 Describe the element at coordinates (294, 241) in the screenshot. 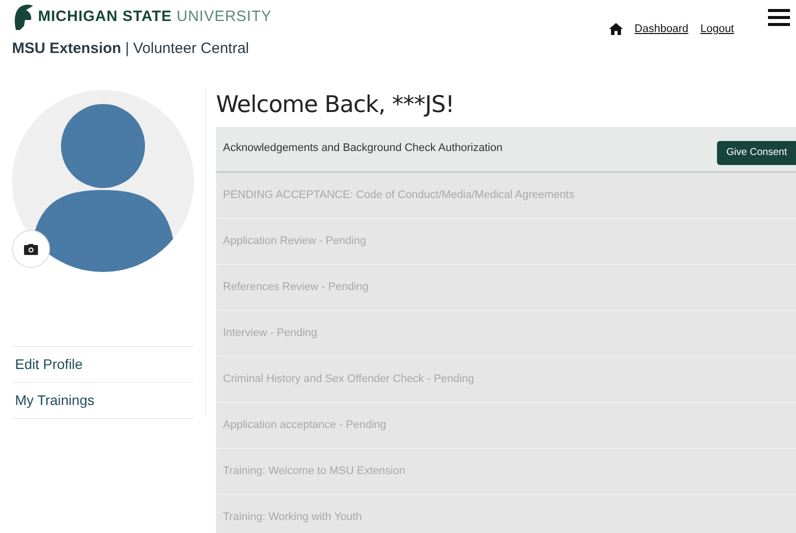

I see `step-label: Application Review - Pending` at that location.